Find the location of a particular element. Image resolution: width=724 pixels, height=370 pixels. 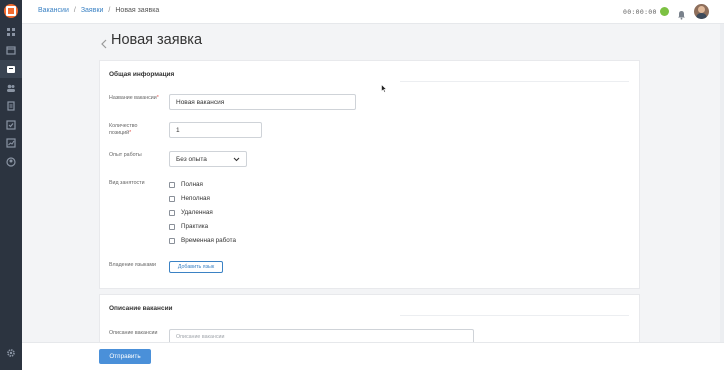

breadcrumb: Вакансии / Заявки / Новая заявка is located at coordinates (98, 10).